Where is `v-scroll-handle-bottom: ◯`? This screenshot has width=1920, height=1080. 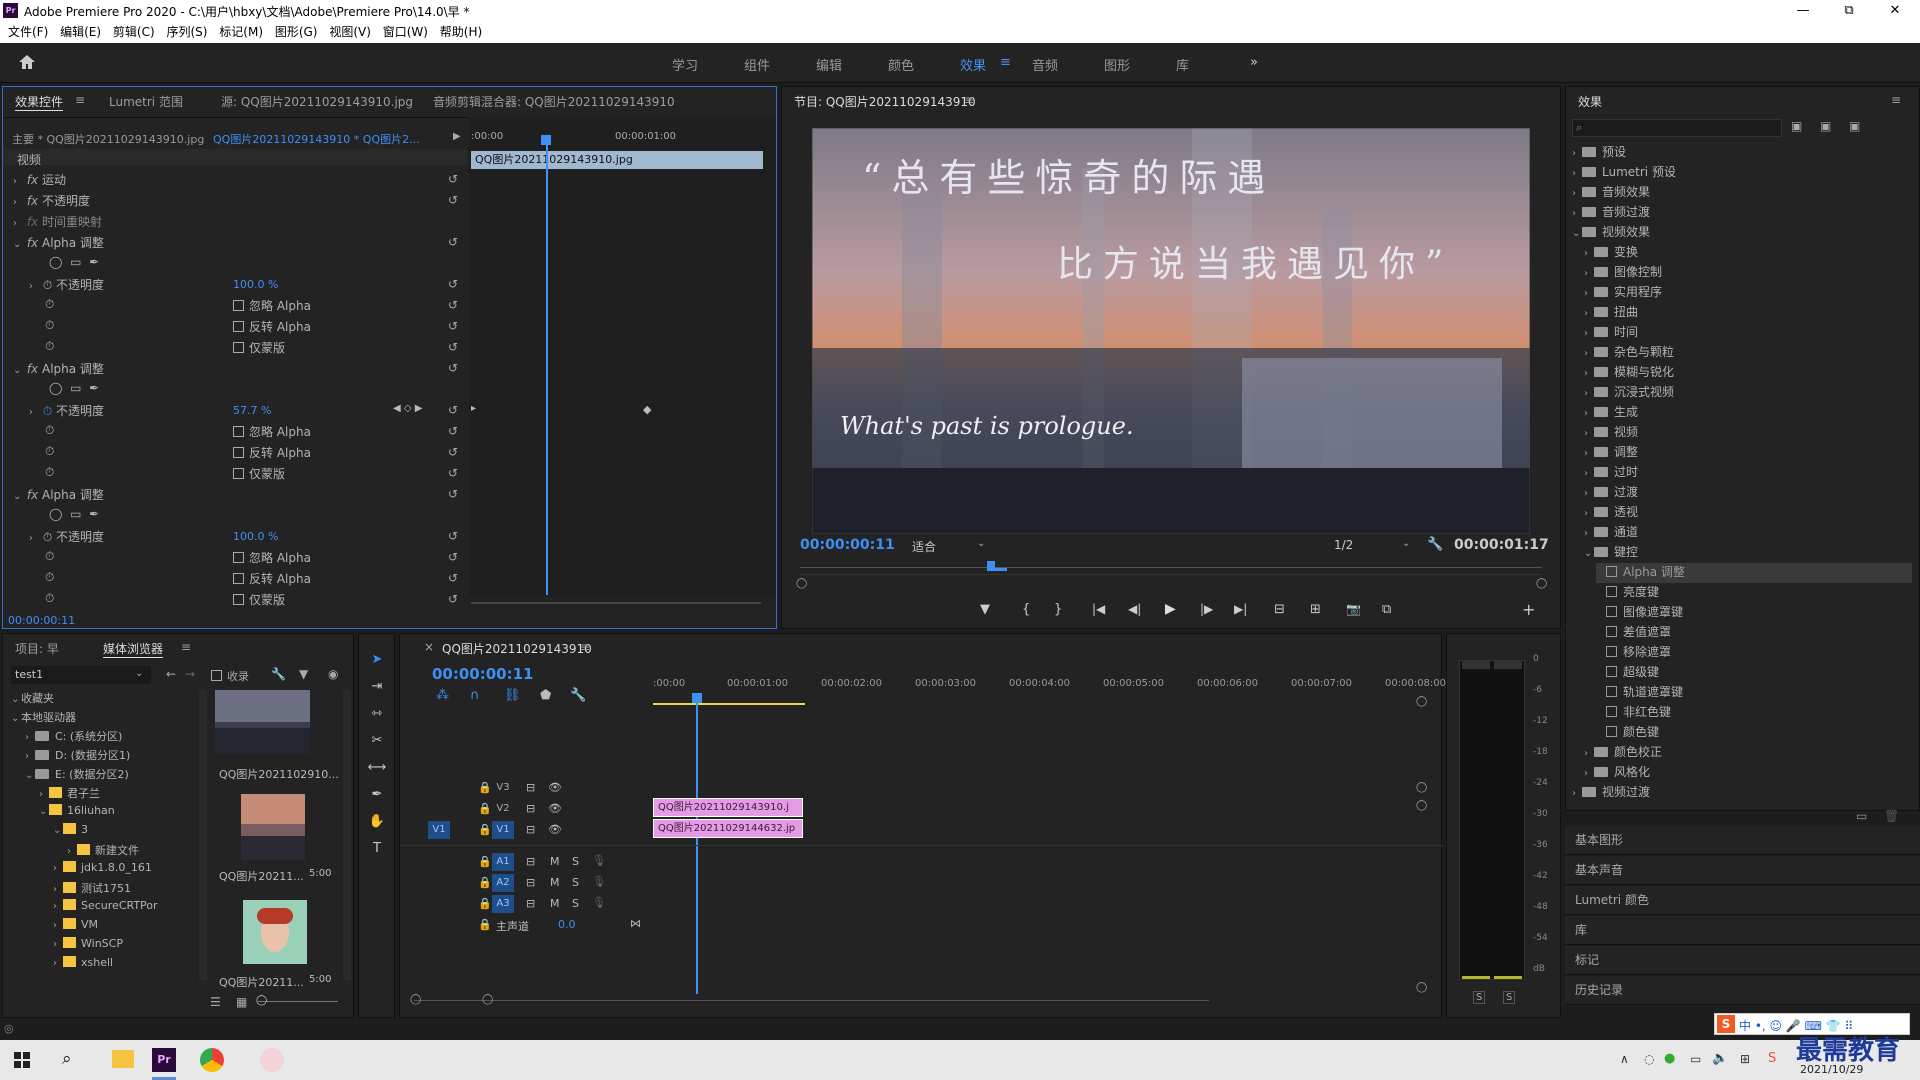
v-scroll-handle-bottom: ◯ is located at coordinates (1421, 987).